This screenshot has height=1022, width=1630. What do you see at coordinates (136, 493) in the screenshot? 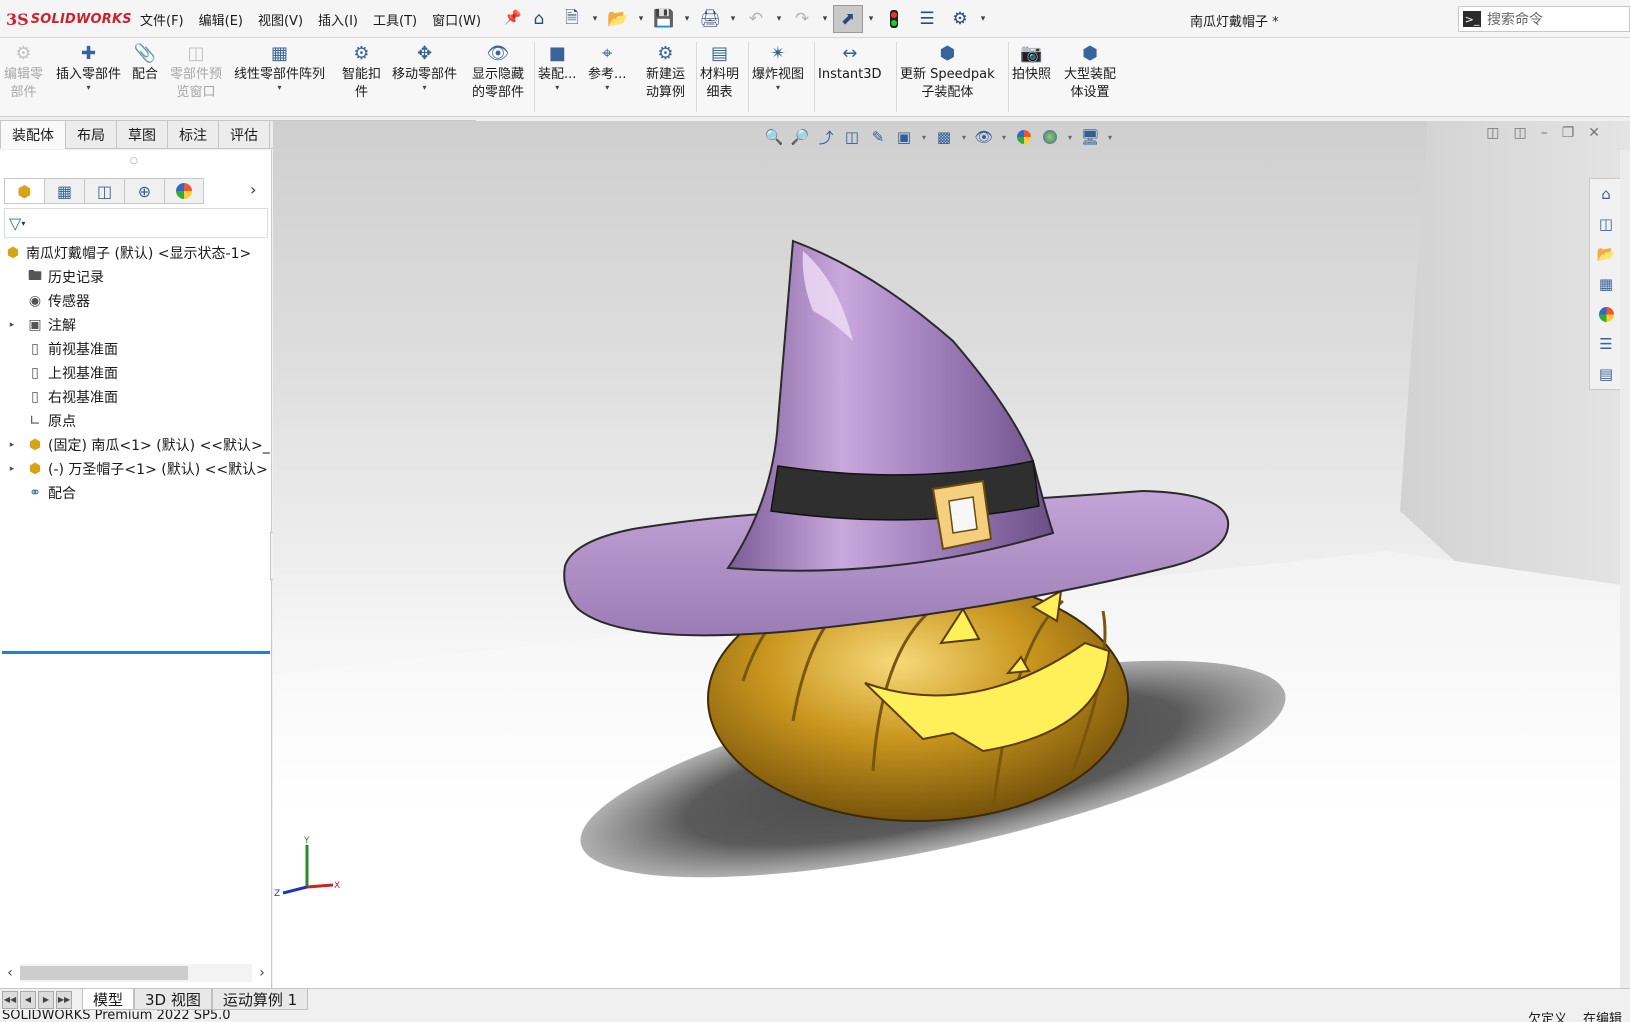
I see `tree-item: ⚭ 配合` at bounding box center [136, 493].